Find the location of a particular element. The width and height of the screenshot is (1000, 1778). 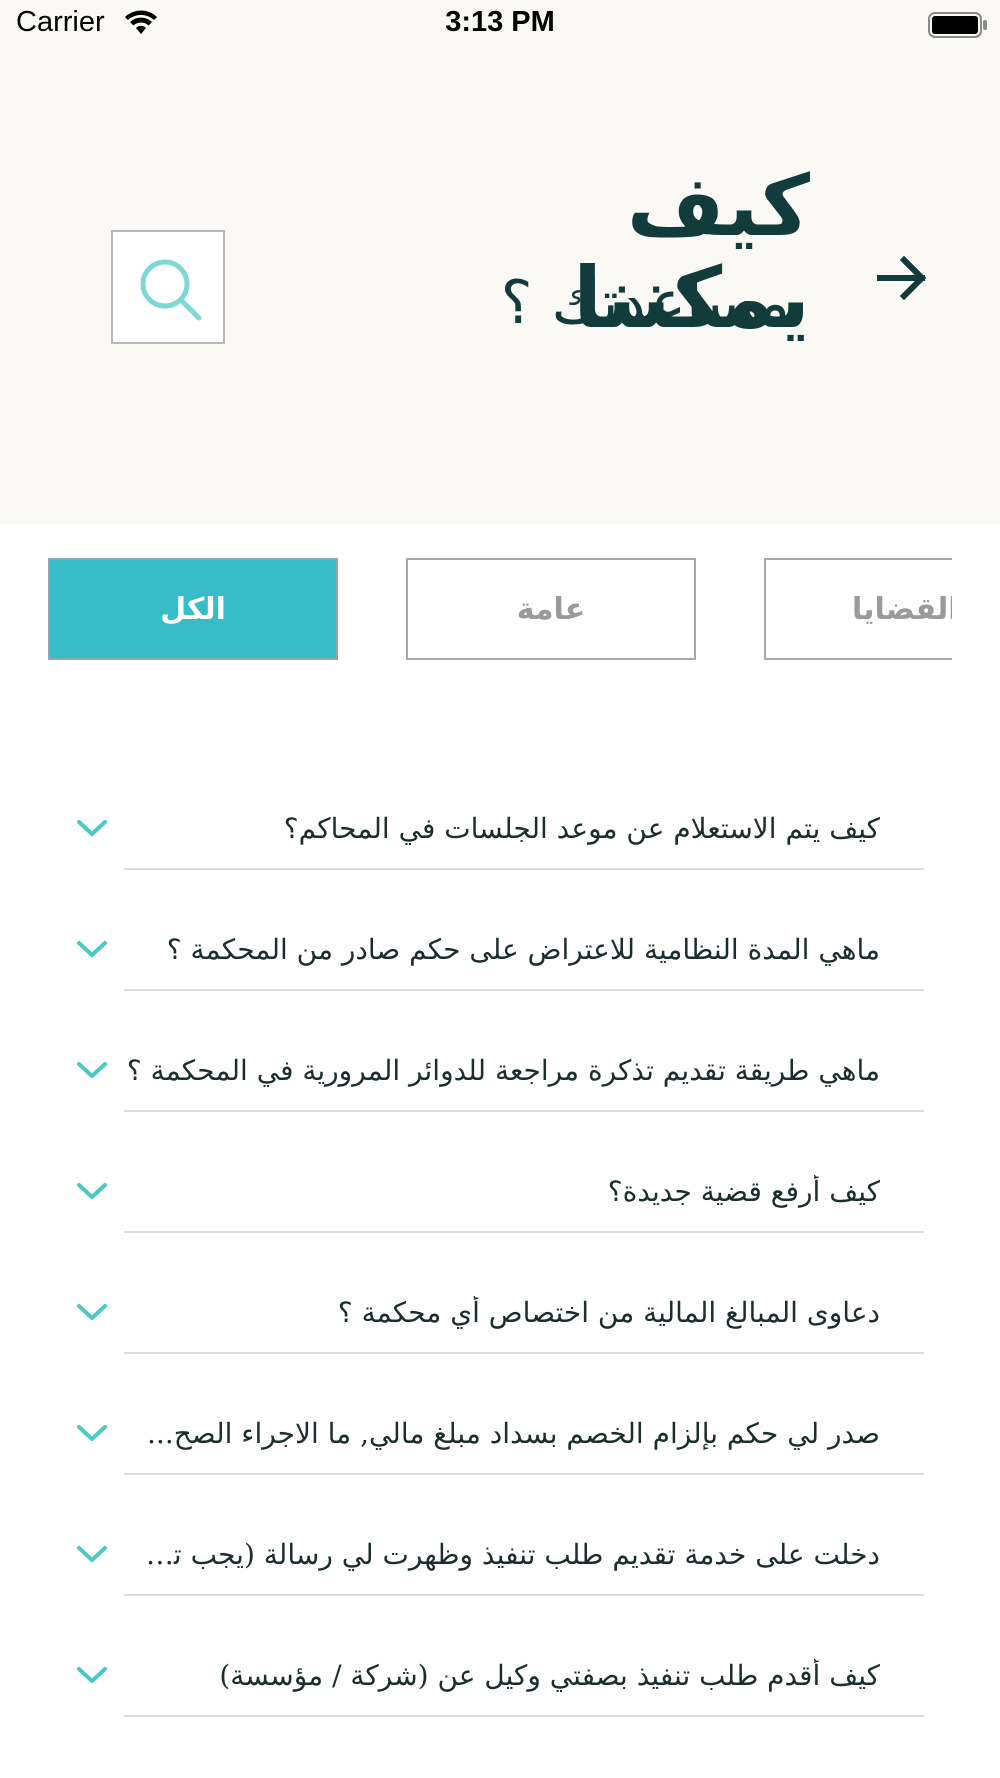

faq-question: كيف أرفع قضية جديدة؟ is located at coordinates (743, 1191).